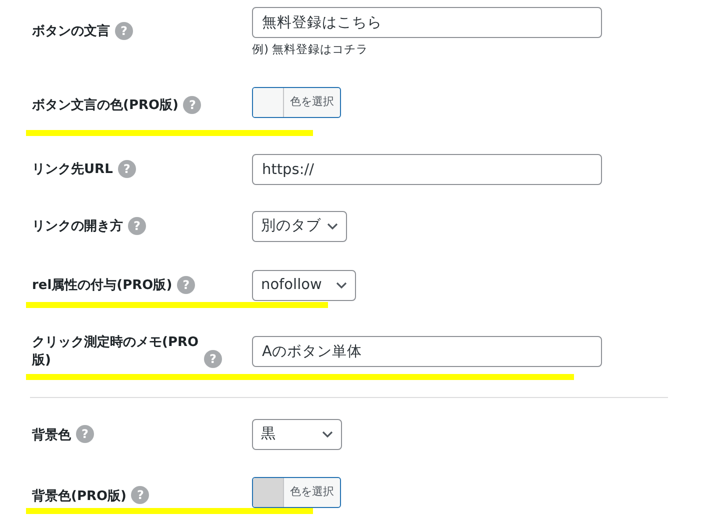 This screenshot has width=710, height=525. Describe the element at coordinates (427, 352) in the screenshot. I see `text-field: Aのボタン単体` at that location.